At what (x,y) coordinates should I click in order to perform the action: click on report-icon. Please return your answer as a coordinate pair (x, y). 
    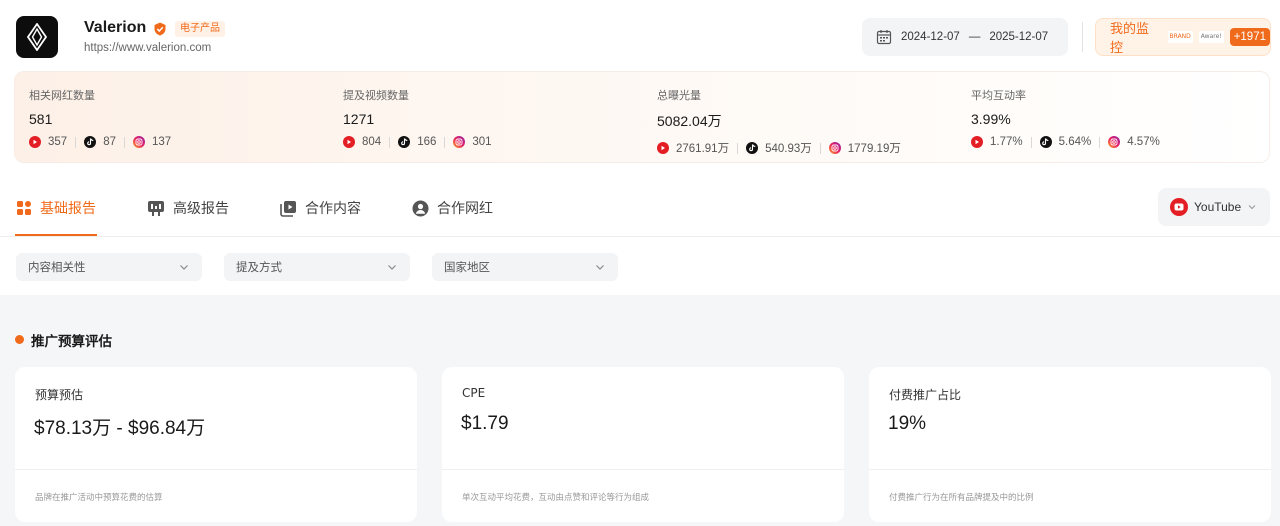
    Looking at the image, I should click on (156, 208).